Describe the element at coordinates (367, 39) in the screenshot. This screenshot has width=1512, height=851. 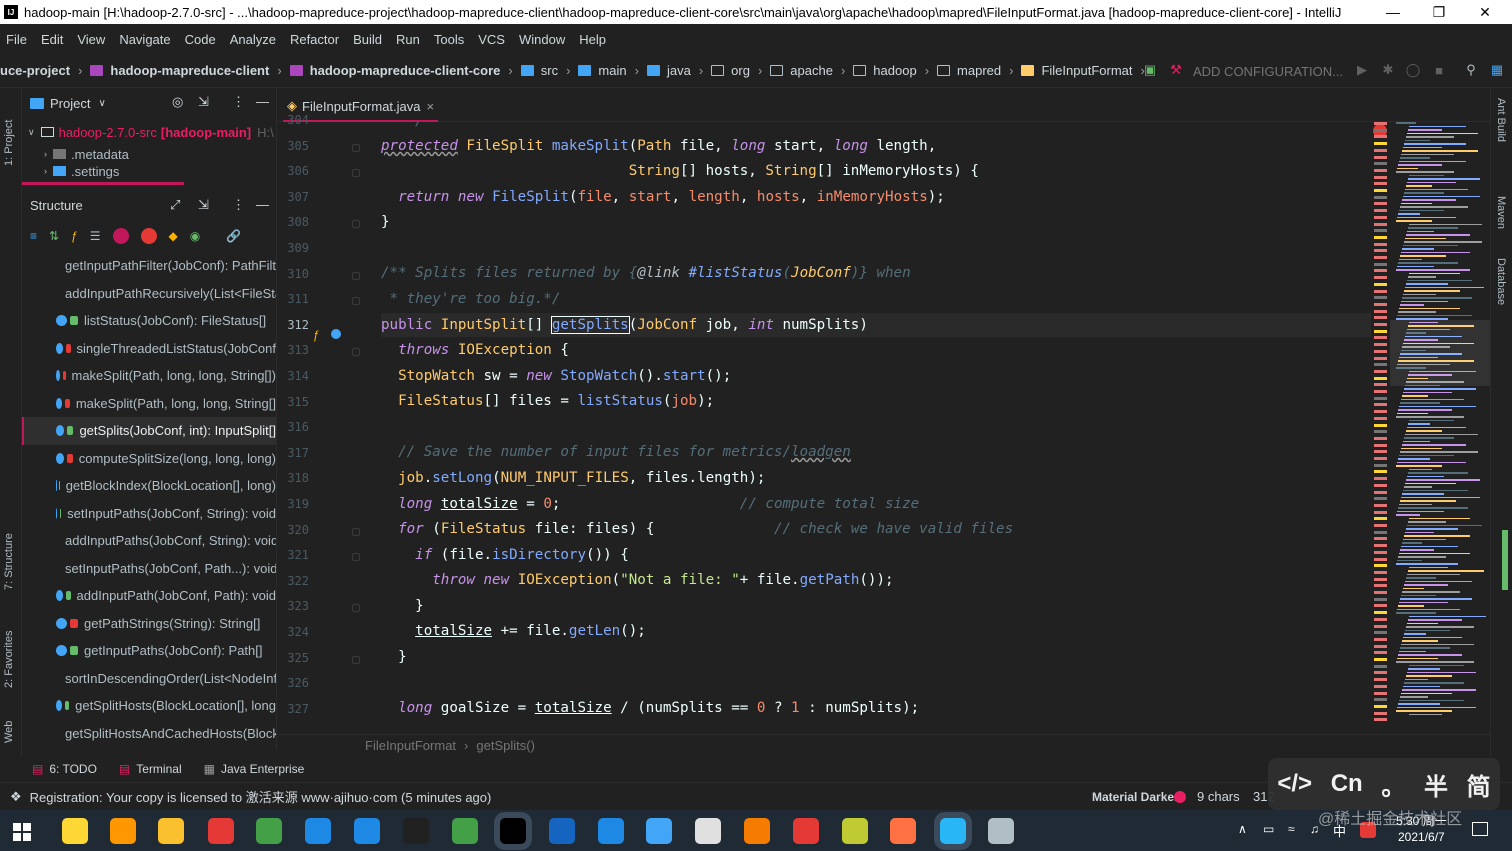
I see `menu-build: Build` at that location.